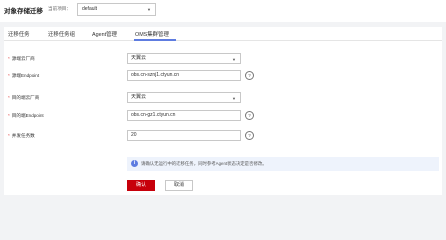 This screenshot has height=240, width=446. What do you see at coordinates (223, 34) in the screenshot?
I see `tab-bar: 迁移任务 迁移任务组 Agent管理 OMS集群管理` at bounding box center [223, 34].